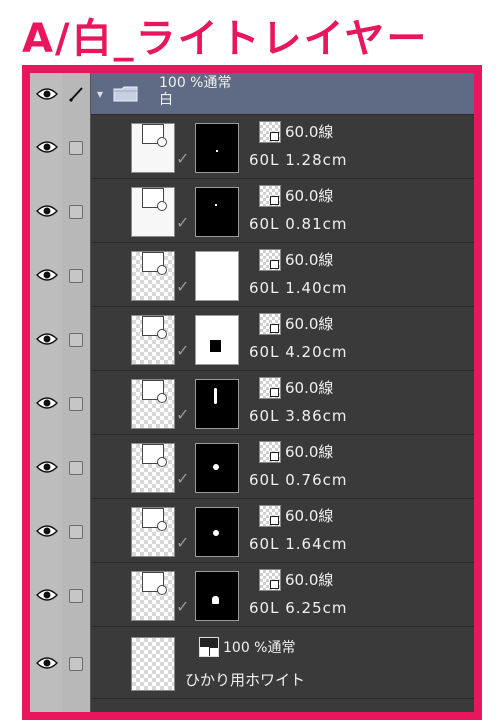  Describe the element at coordinates (126, 94) in the screenshot. I see `folder-icon` at that location.